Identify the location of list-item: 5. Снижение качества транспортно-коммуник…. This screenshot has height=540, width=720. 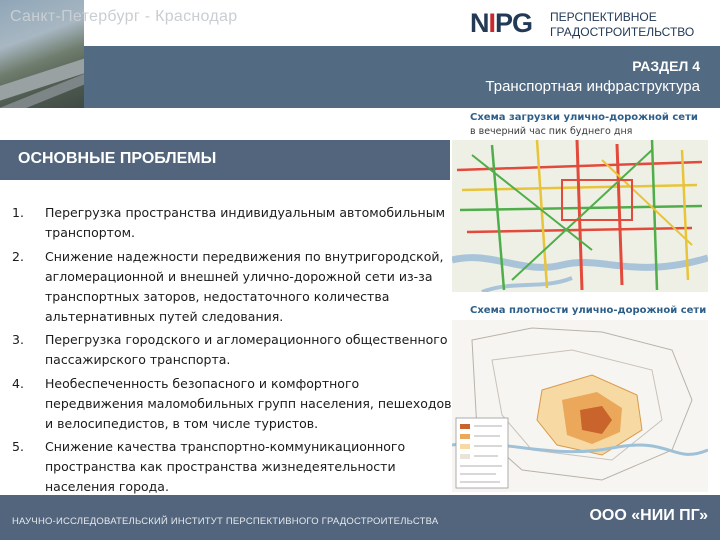
(232, 467).